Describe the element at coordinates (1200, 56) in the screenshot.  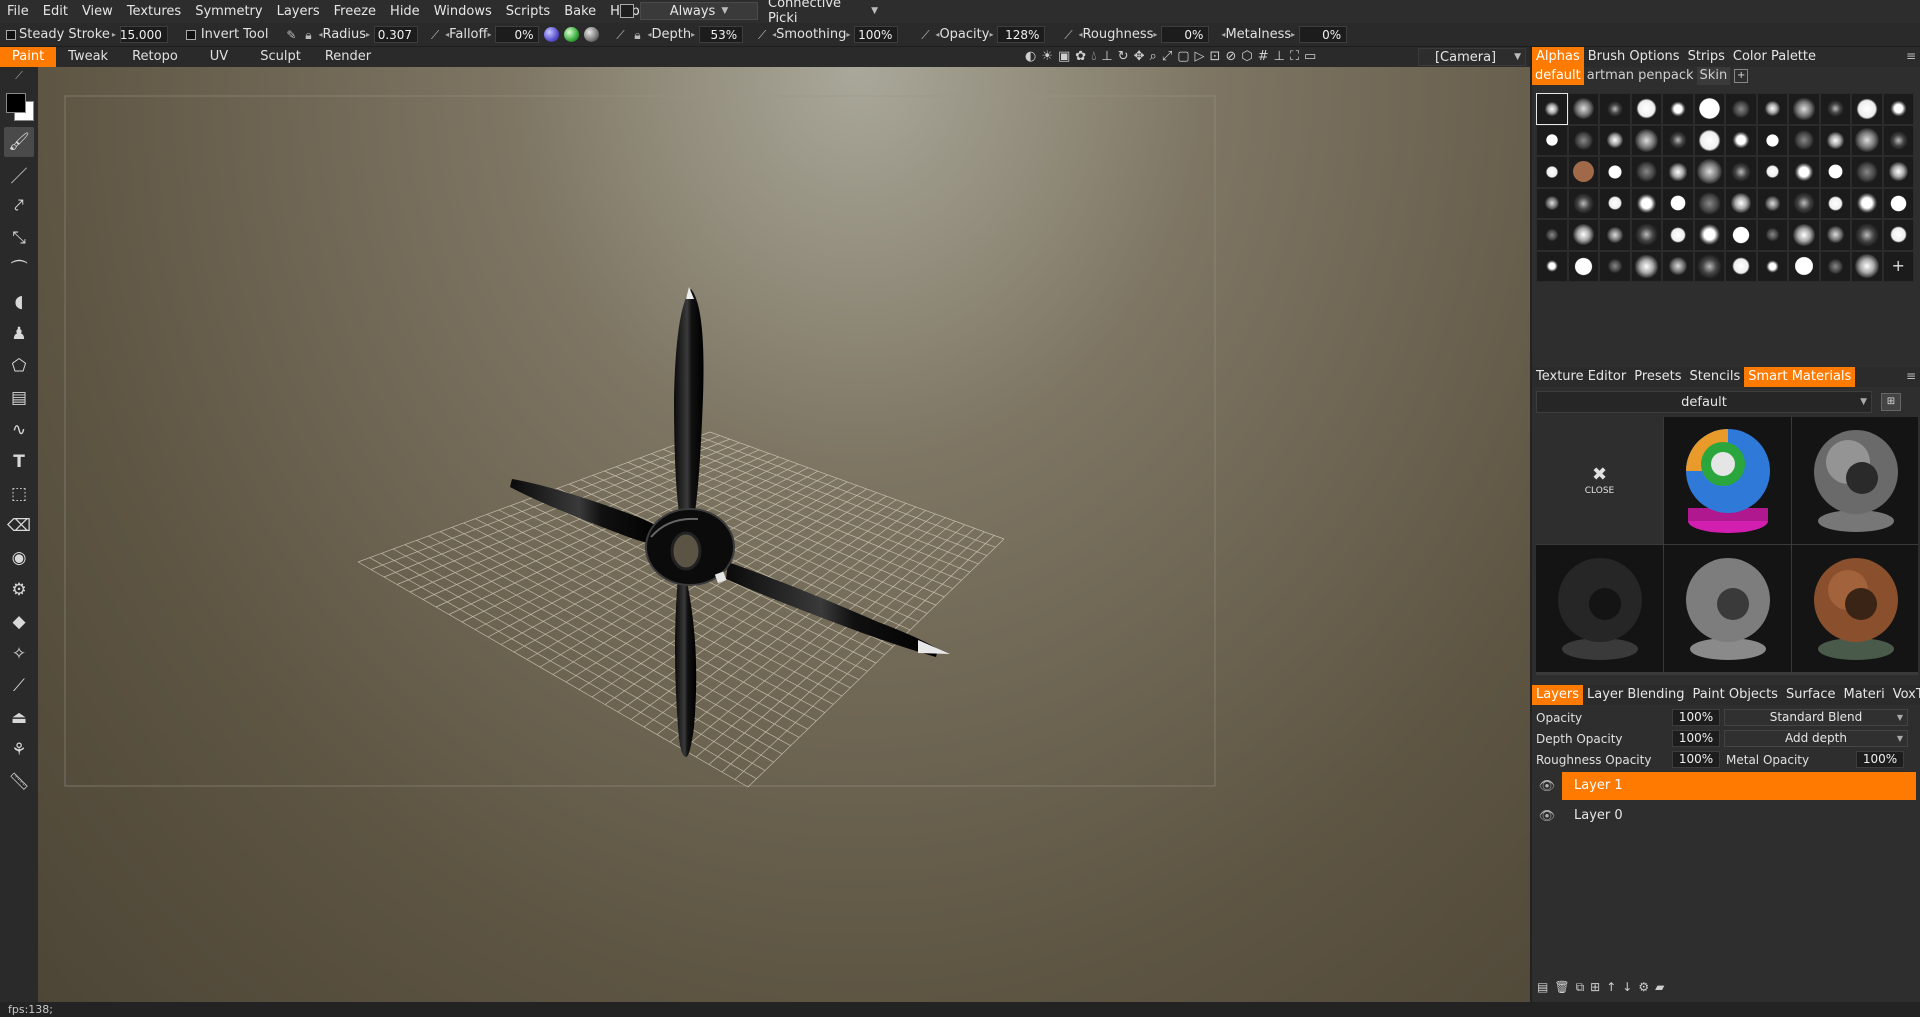
I see `play-icon: ▷` at that location.